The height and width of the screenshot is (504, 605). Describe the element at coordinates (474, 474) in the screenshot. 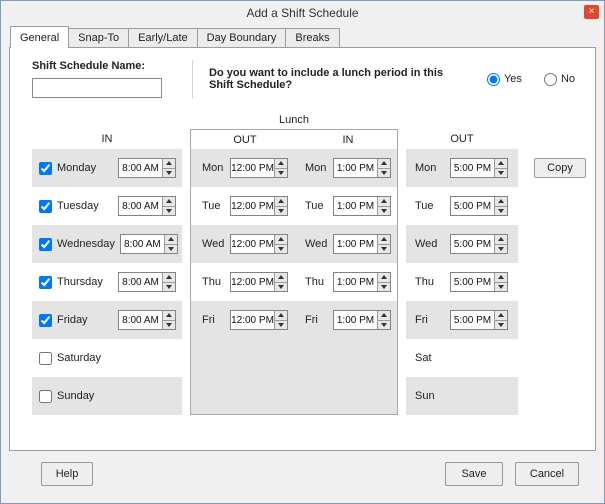

I see `save-button: Save` at that location.